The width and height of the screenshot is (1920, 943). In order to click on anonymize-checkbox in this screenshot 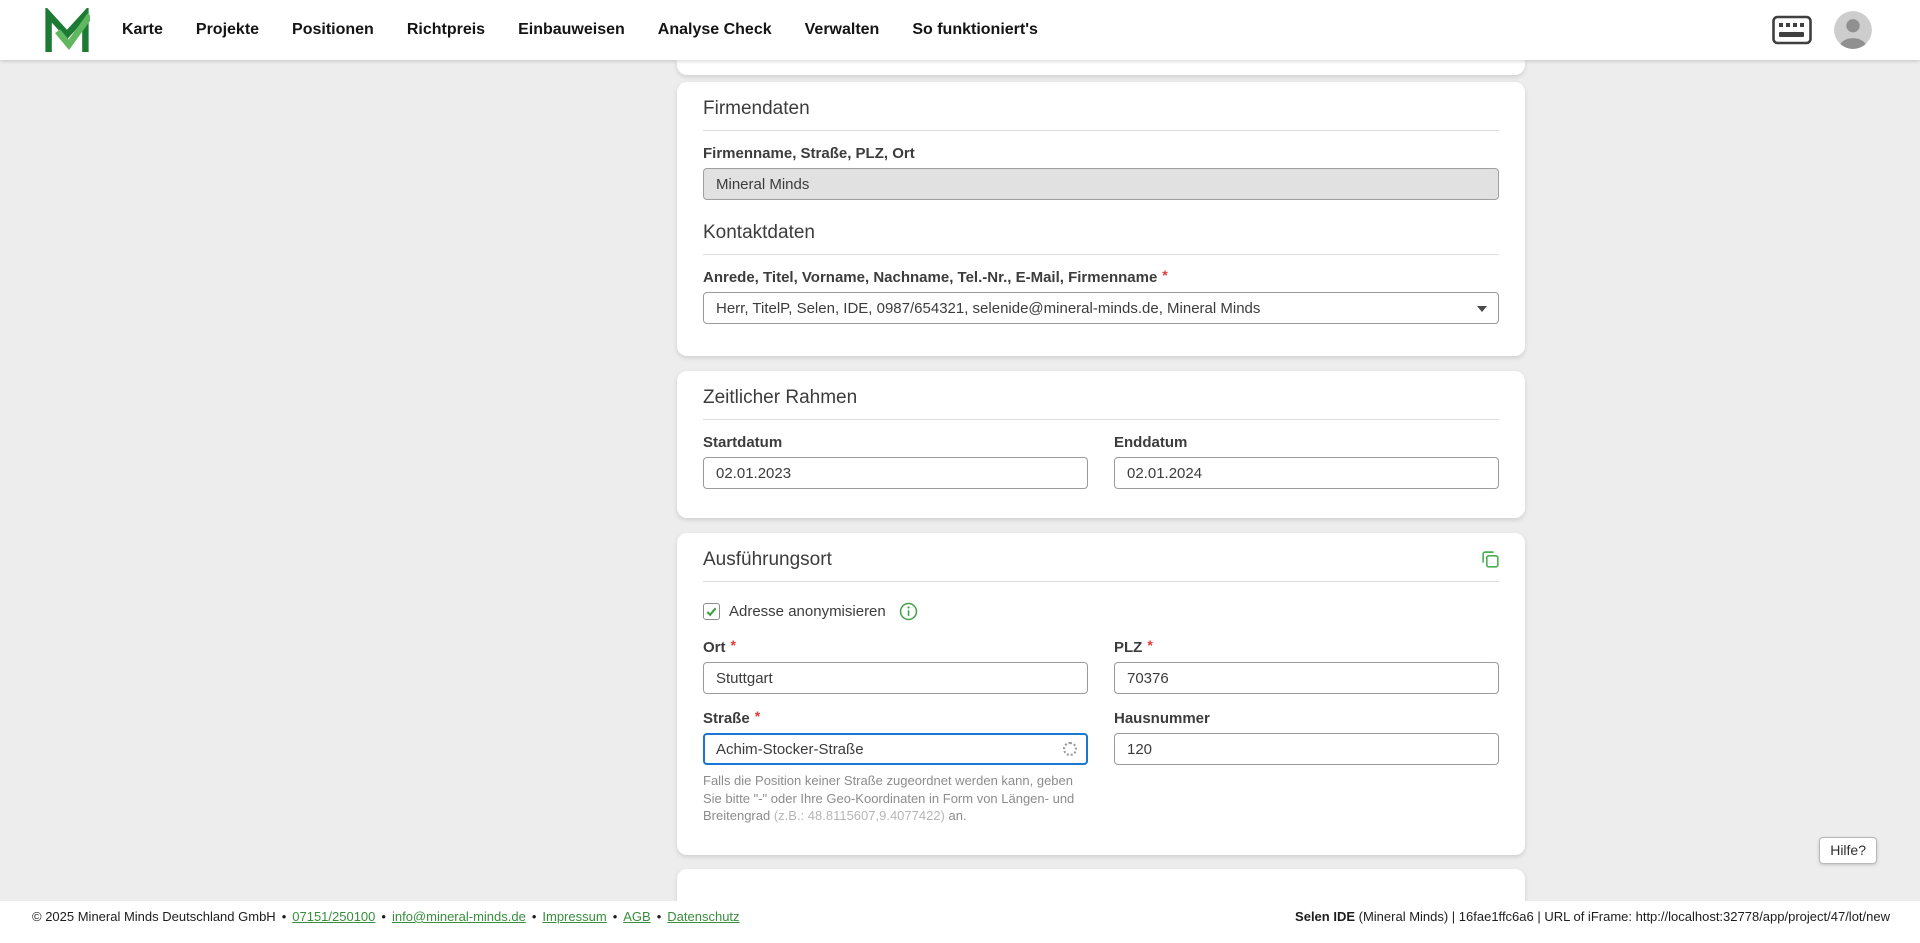, I will do `click(711, 611)`.